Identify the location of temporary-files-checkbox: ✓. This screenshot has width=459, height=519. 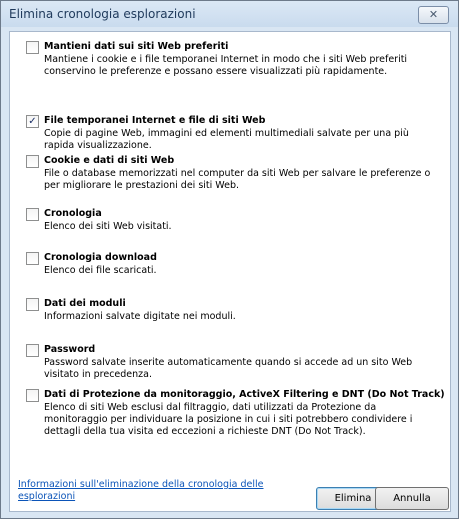
(32, 121).